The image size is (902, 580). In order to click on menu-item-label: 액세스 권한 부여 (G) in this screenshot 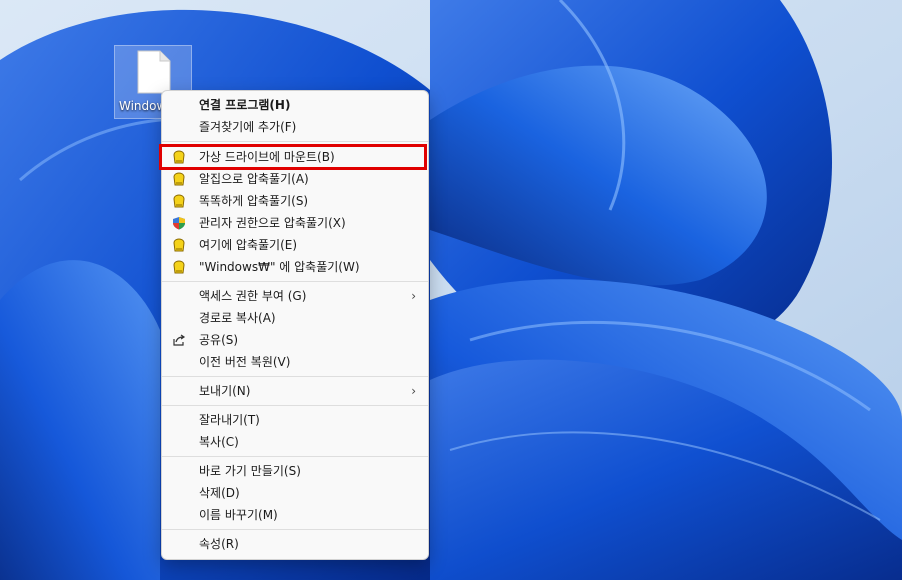, I will do `click(253, 296)`.